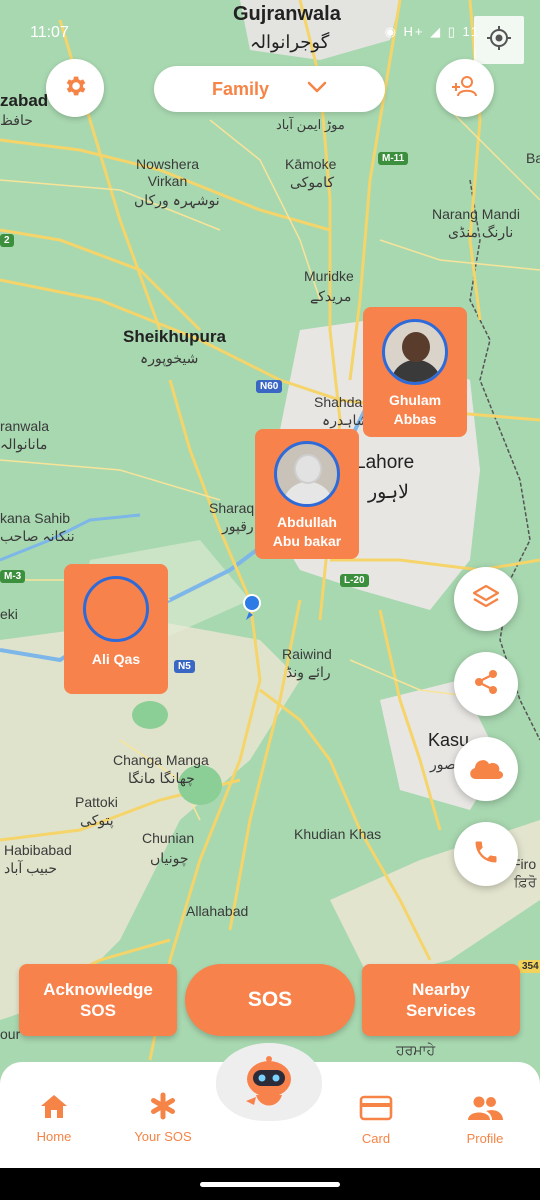  Describe the element at coordinates (317, 89) in the screenshot. I see `chevron-down-icon` at that location.